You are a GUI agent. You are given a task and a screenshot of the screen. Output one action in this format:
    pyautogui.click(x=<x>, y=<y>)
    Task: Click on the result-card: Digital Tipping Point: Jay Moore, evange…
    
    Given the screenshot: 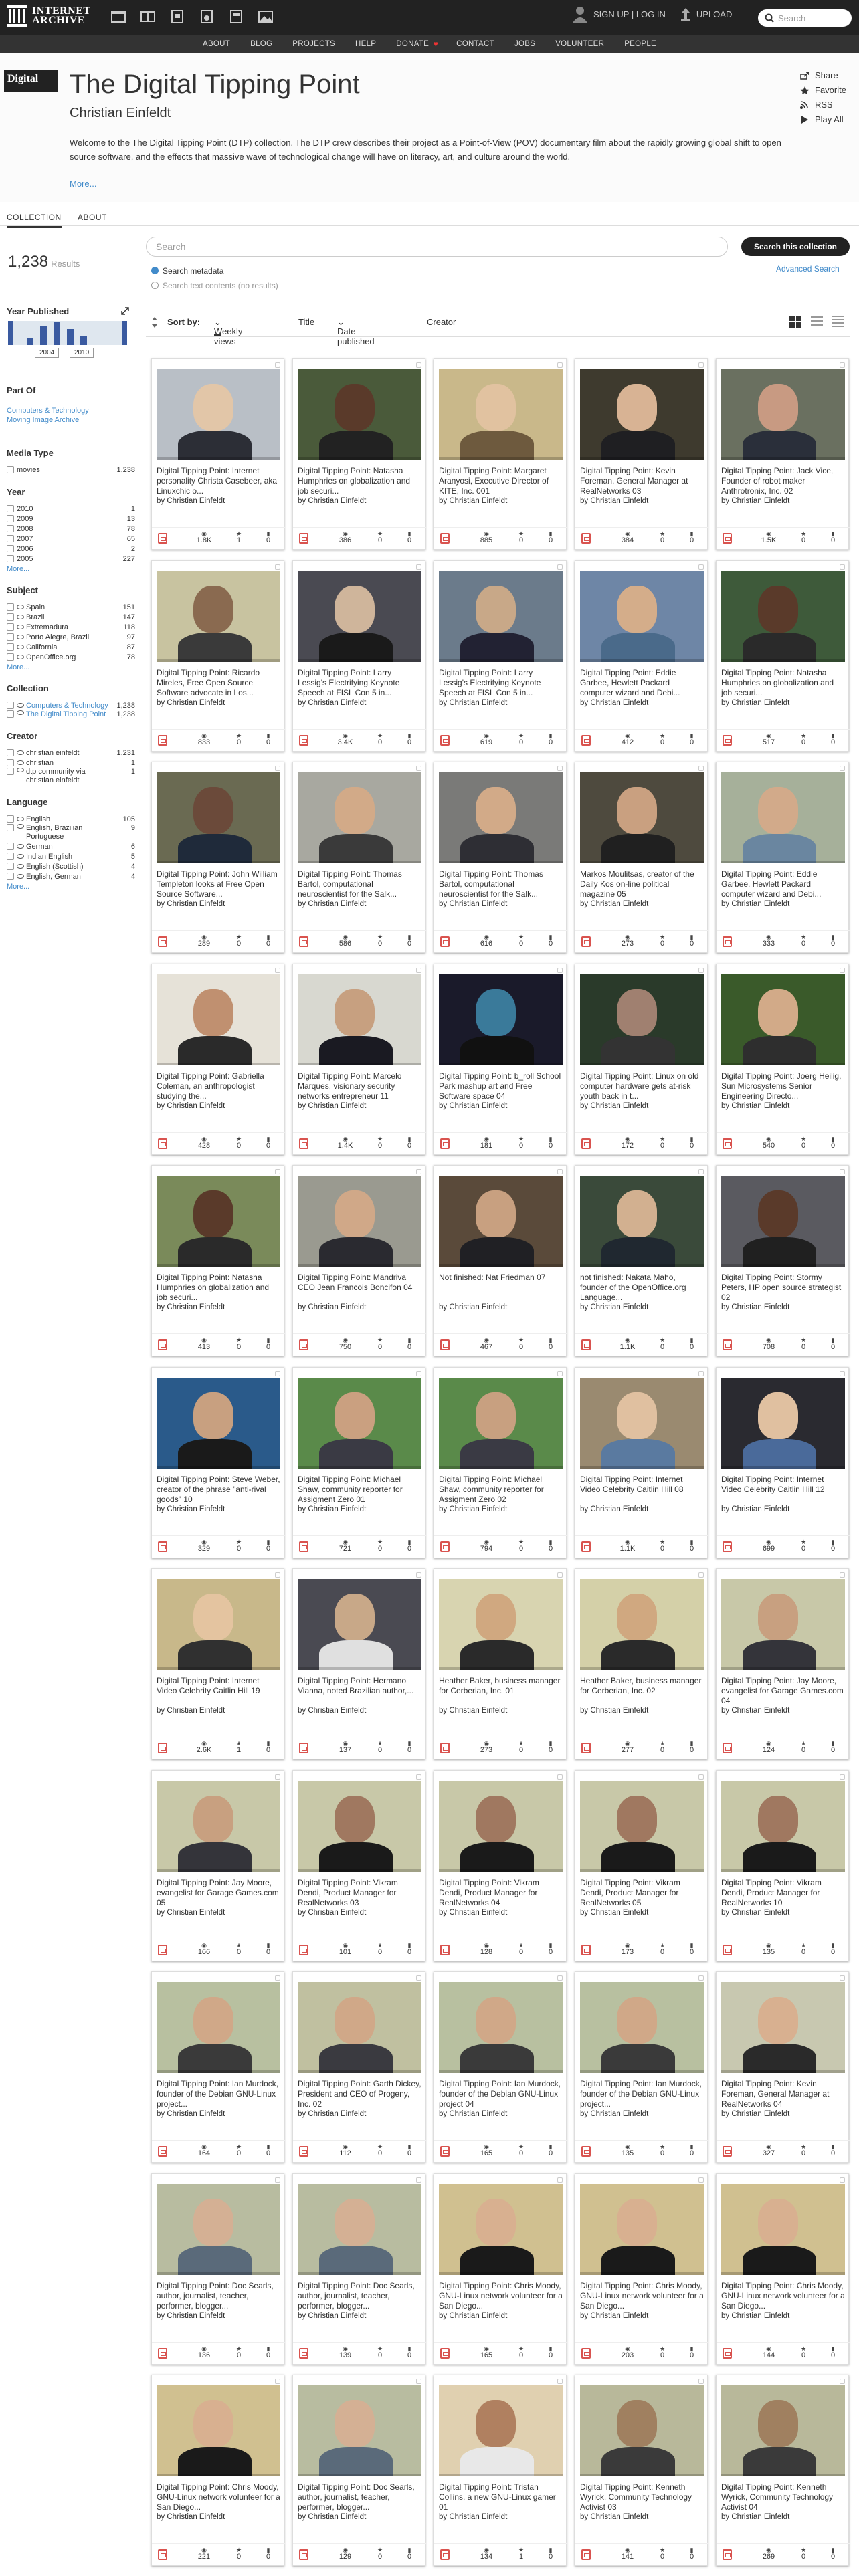 What is the action you would take?
    pyautogui.click(x=783, y=1663)
    